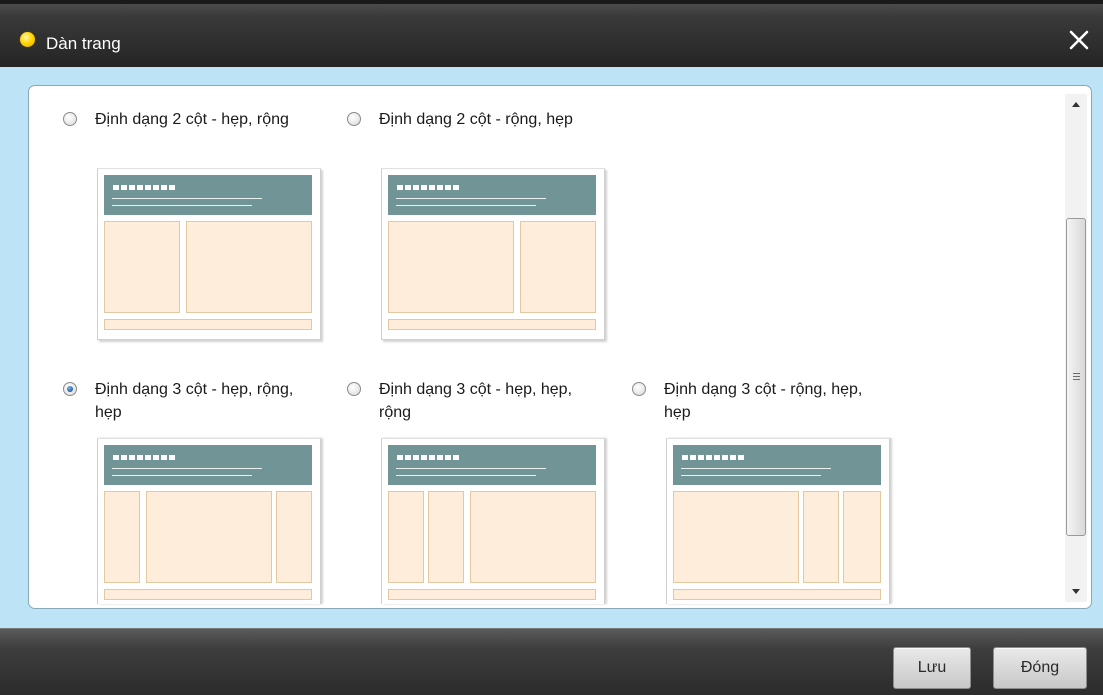 This screenshot has width=1103, height=695. What do you see at coordinates (486, 119) in the screenshot?
I see `layout-option-label: Định dạng 2 cột - rộng, hẹp` at bounding box center [486, 119].